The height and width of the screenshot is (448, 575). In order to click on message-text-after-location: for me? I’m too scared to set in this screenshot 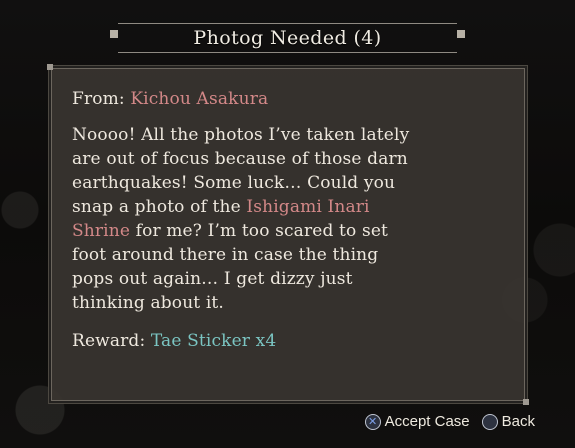, I will do `click(259, 231)`.